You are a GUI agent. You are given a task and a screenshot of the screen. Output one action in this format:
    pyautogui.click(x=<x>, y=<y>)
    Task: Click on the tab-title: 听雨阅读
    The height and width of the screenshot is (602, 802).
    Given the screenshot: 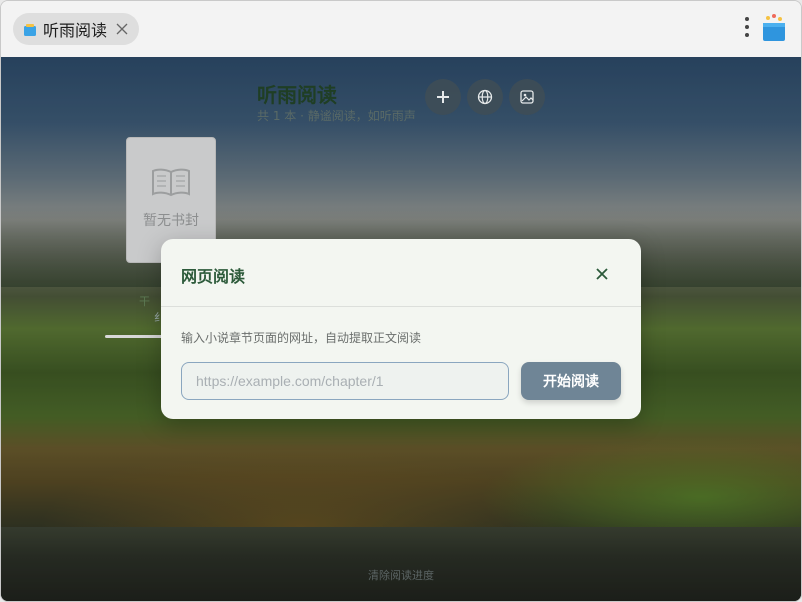 What is the action you would take?
    pyautogui.click(x=75, y=30)
    